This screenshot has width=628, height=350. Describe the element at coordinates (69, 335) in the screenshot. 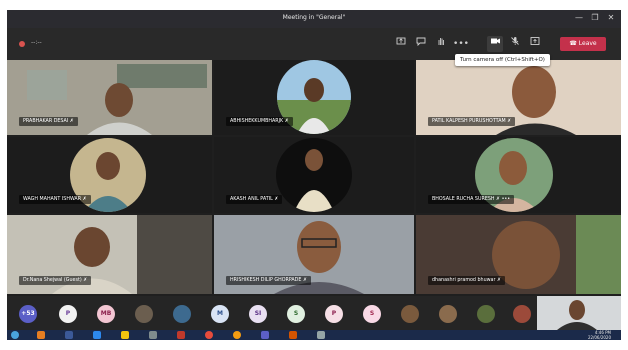

I see `media-player-icon` at that location.